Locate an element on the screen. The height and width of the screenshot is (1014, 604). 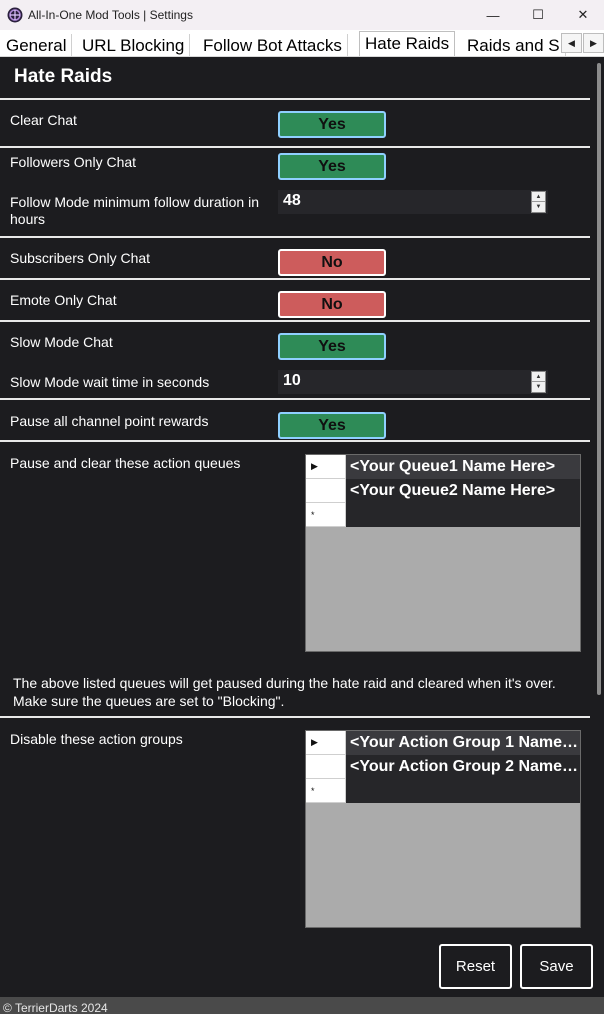
action-group-cell: <Your Action Group 2 Name Here> is located at coordinates (463, 767).